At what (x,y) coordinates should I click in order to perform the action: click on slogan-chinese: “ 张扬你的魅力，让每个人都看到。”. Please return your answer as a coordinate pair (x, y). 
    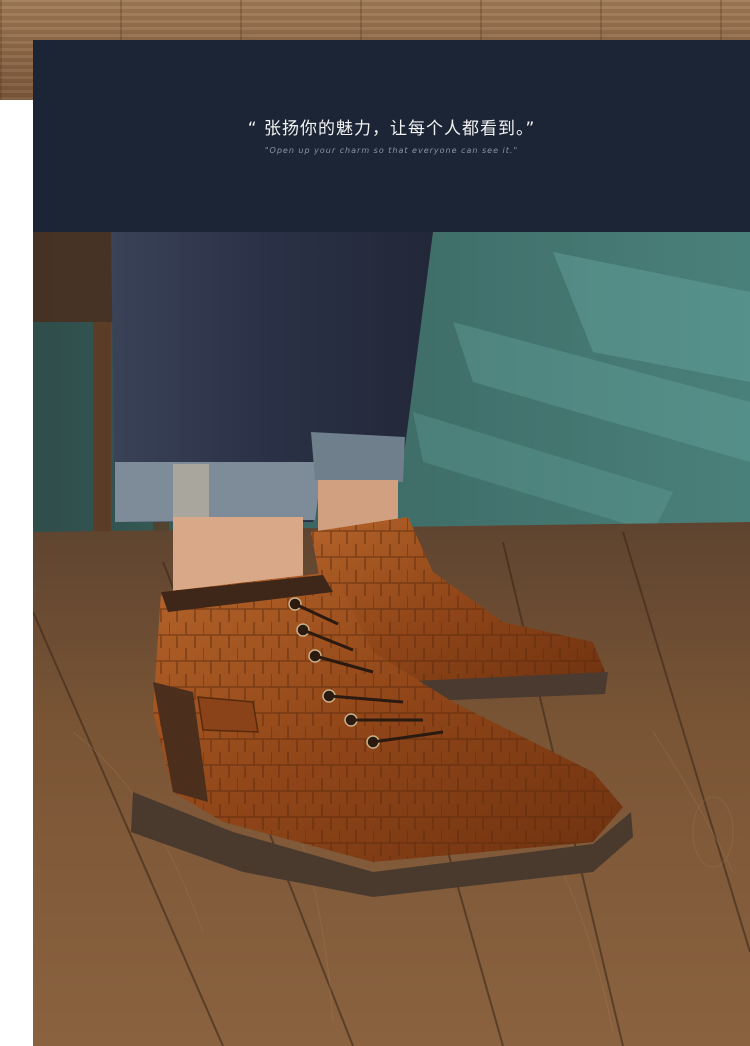
    Looking at the image, I should click on (391, 129).